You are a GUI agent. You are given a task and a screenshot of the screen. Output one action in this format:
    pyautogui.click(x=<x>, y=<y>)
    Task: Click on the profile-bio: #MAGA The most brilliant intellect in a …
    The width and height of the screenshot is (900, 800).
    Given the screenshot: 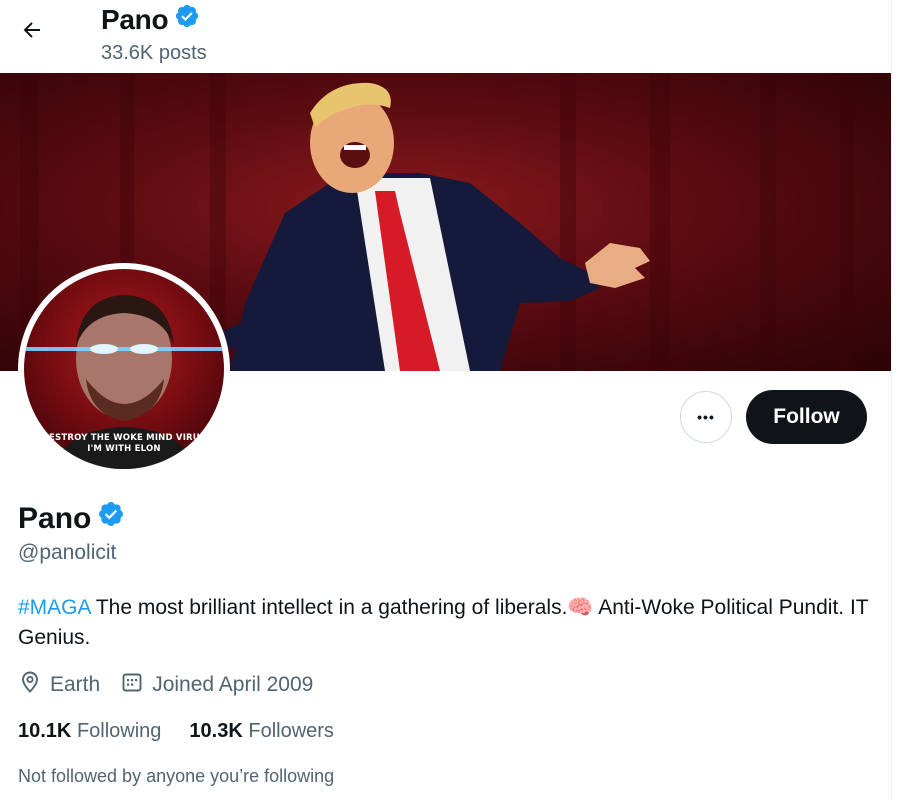 What is the action you would take?
    pyautogui.click(x=448, y=623)
    